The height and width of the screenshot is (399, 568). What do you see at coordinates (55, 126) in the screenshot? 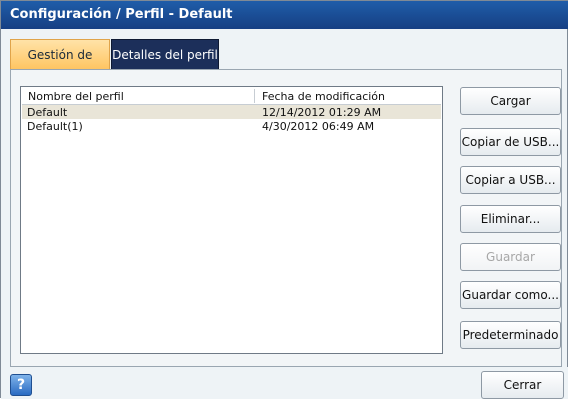
I see `profile-name: Default(1)` at bounding box center [55, 126].